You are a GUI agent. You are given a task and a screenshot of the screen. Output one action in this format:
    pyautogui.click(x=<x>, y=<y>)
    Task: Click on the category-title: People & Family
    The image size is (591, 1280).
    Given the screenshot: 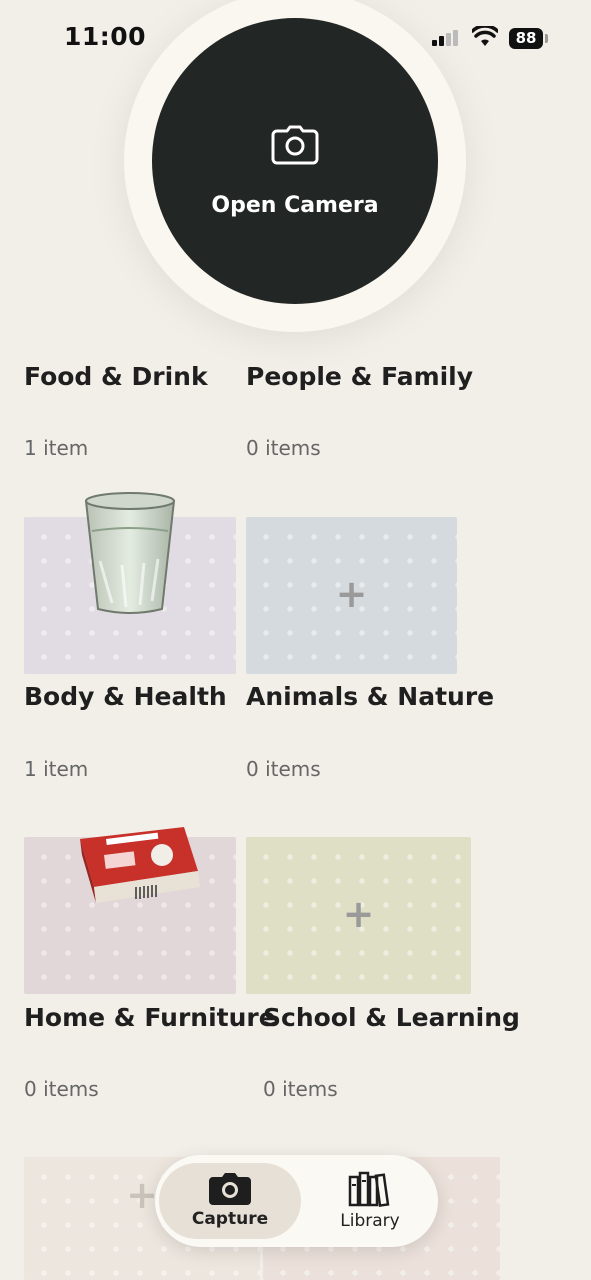 What is the action you would take?
    pyautogui.click(x=360, y=376)
    